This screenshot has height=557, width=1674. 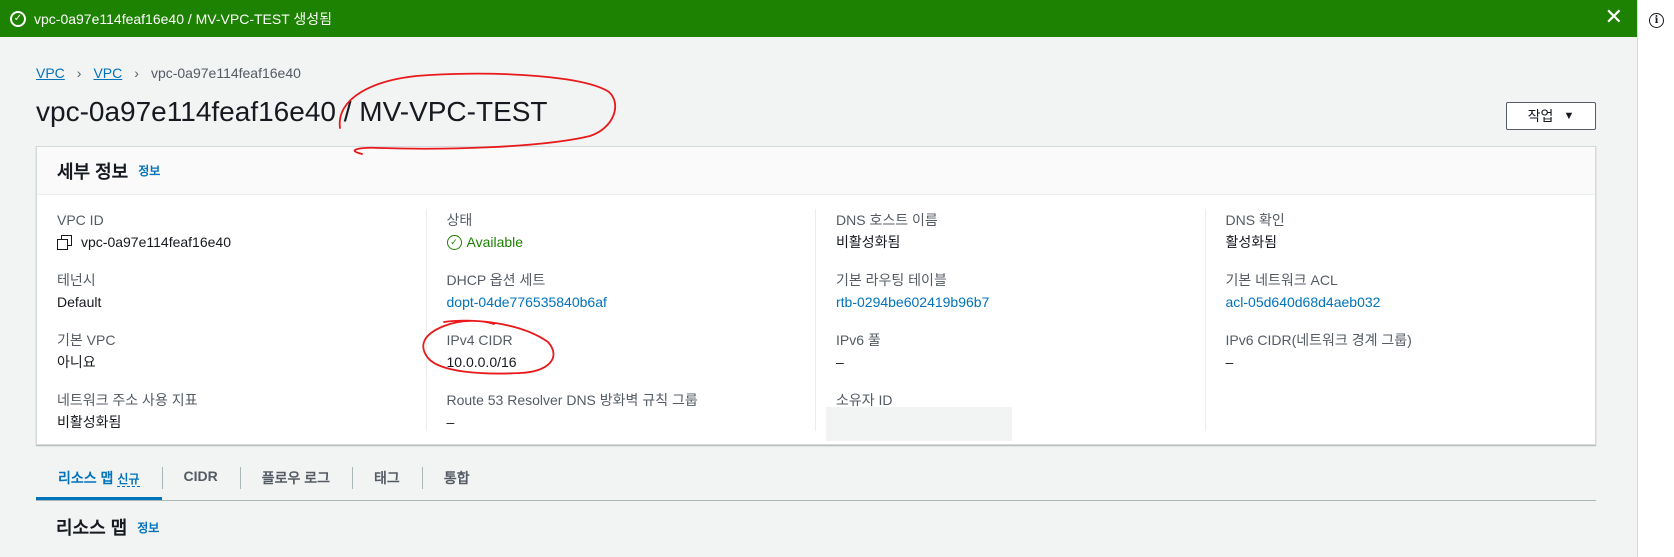 I want to click on field-dhcp-options: DHCP 옵션 세트 dopt-04de776535840b6af, so click(x=631, y=299).